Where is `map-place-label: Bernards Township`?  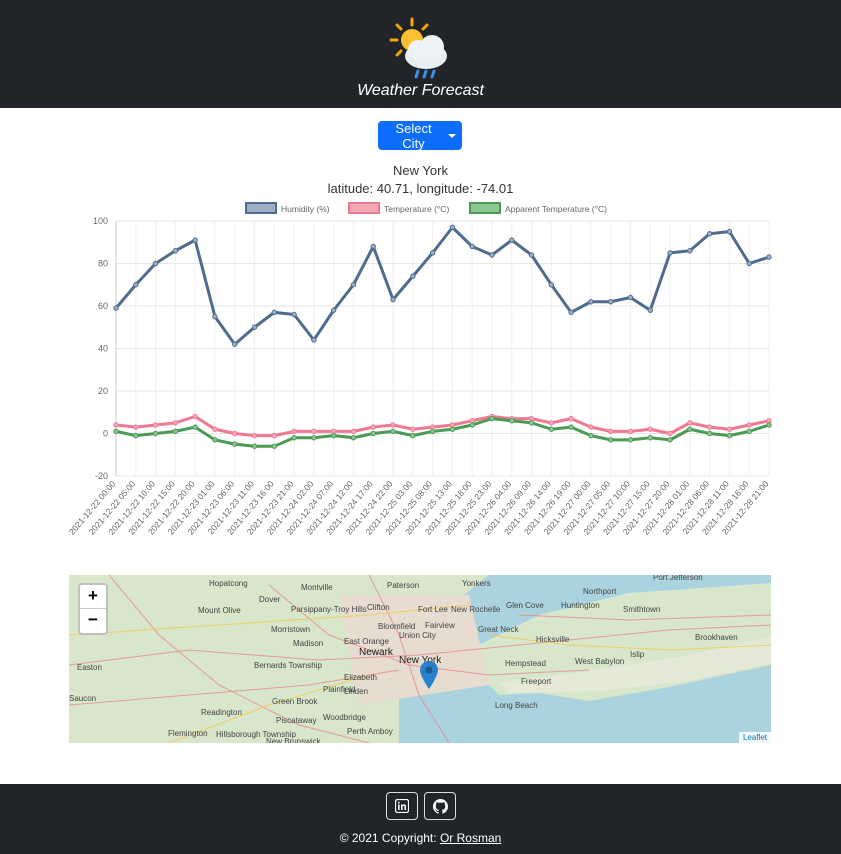
map-place-label: Bernards Township is located at coordinates (288, 665).